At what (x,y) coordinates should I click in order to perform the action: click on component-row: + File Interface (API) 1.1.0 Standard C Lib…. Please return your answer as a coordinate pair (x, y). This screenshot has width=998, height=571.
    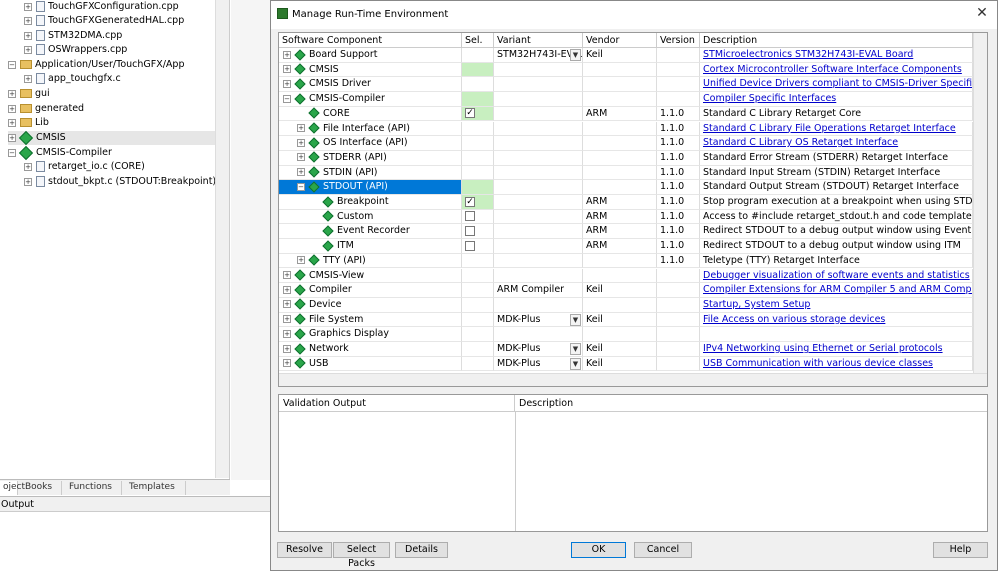
    Looking at the image, I should click on (626, 129).